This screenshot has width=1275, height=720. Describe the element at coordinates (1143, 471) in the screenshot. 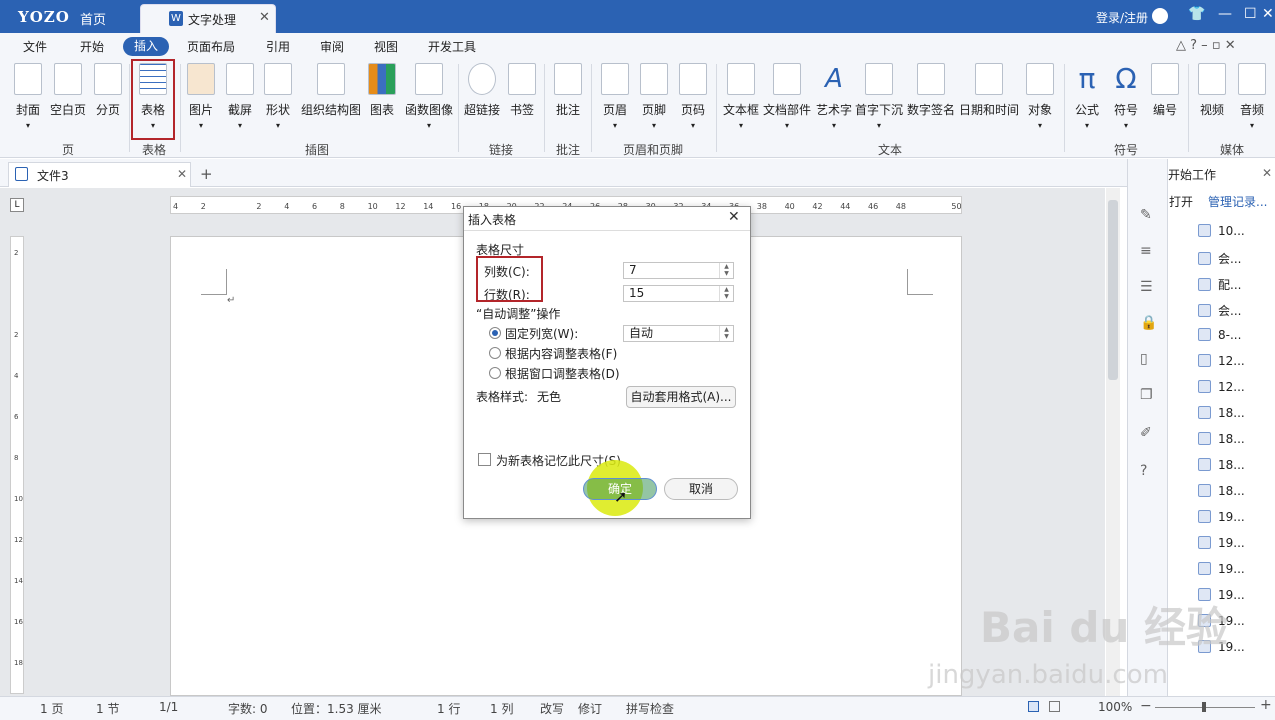

I see `help-icon: ?` at that location.